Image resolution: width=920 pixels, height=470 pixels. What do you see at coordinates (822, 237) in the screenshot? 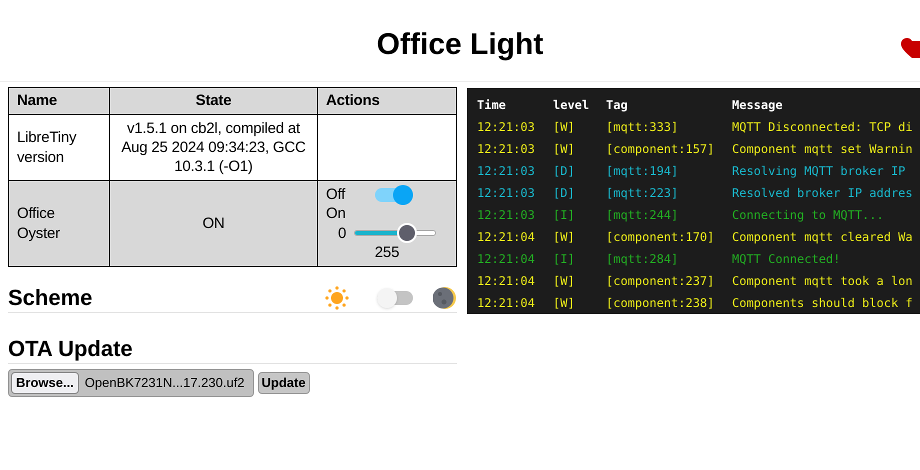
I see `log-message: Component mqtt cleared Wa` at bounding box center [822, 237].